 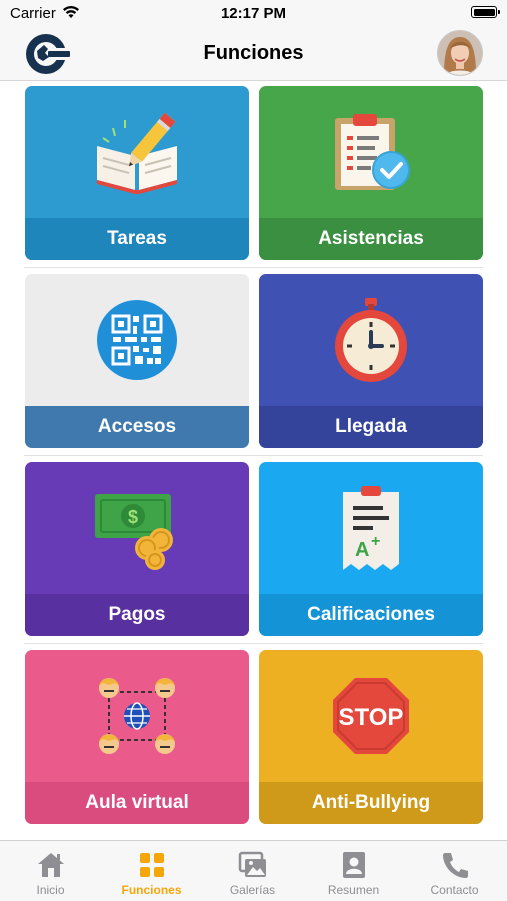 What do you see at coordinates (362, 550) in the screenshot?
I see `svg-text: A` at bounding box center [362, 550].